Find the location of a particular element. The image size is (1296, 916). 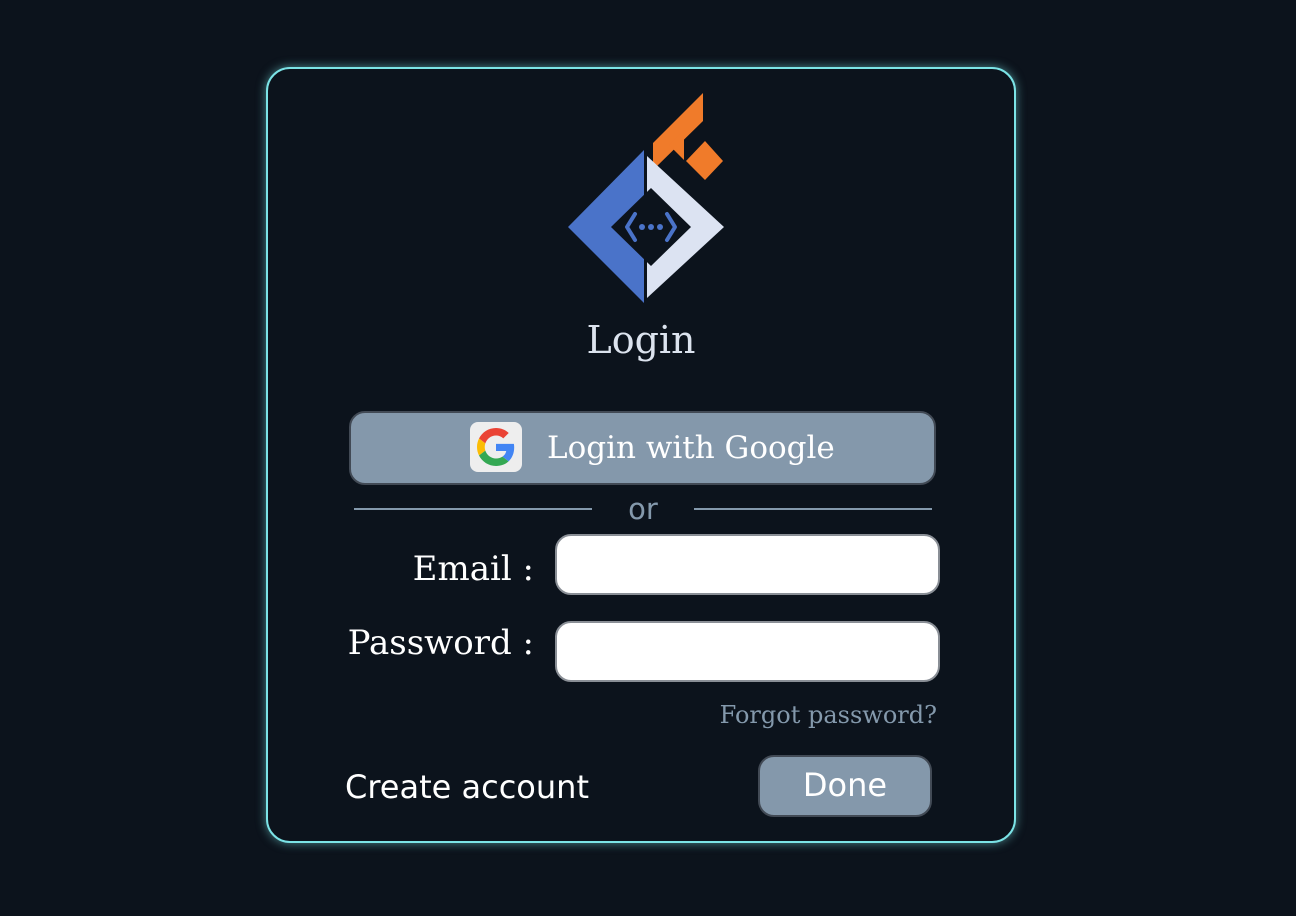

email-label: Email : is located at coordinates (473, 569).